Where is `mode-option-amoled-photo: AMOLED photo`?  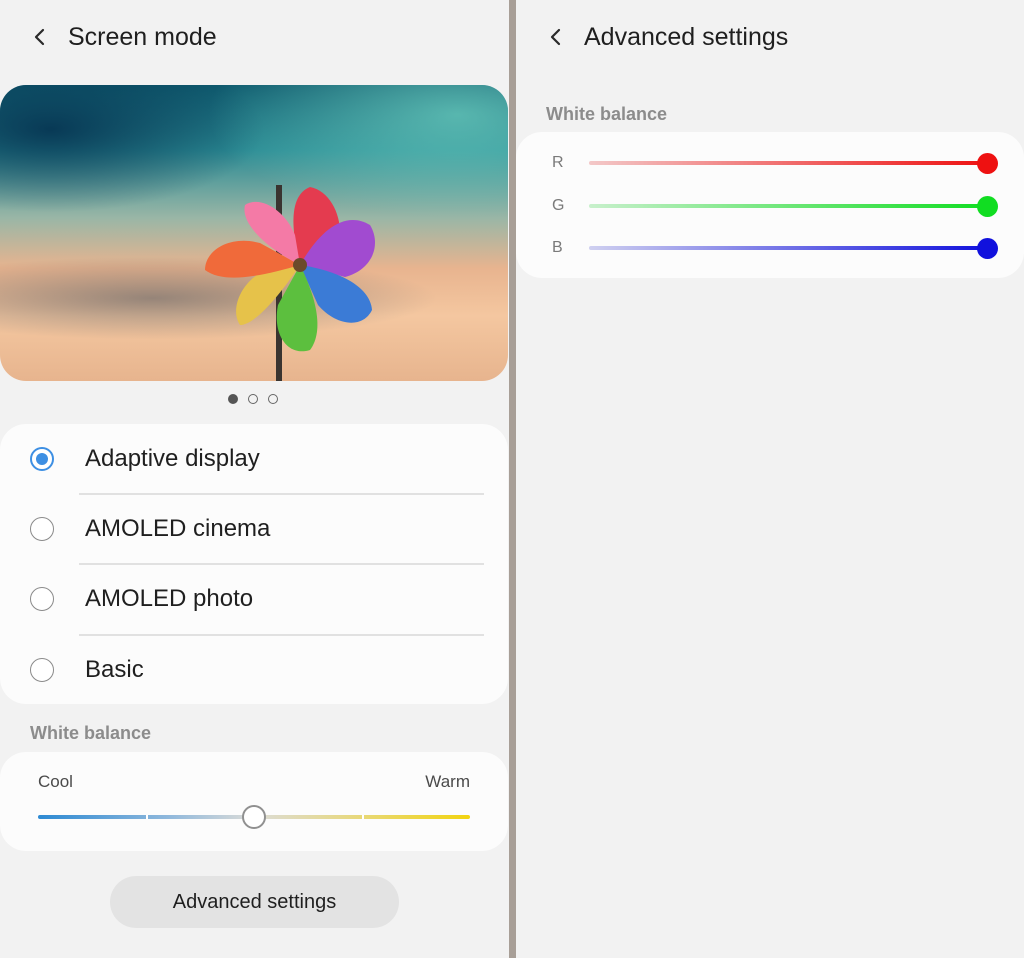
mode-option-amoled-photo: AMOLED photo is located at coordinates (254, 599).